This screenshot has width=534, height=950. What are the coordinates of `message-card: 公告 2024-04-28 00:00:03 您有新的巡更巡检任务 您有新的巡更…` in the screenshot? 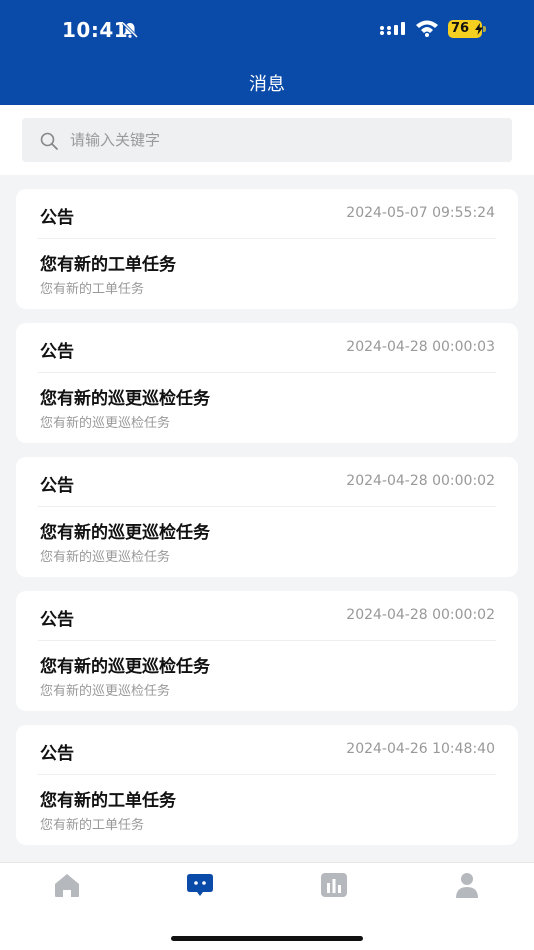 It's located at (267, 383).